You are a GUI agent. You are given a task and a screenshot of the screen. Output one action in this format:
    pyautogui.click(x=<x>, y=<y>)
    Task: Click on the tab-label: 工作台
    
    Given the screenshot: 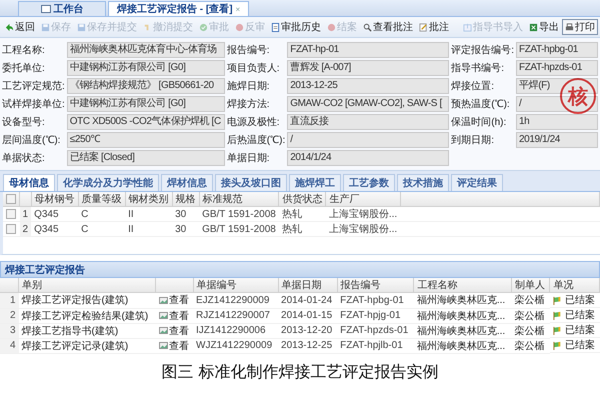 What is the action you would take?
    pyautogui.click(x=69, y=9)
    